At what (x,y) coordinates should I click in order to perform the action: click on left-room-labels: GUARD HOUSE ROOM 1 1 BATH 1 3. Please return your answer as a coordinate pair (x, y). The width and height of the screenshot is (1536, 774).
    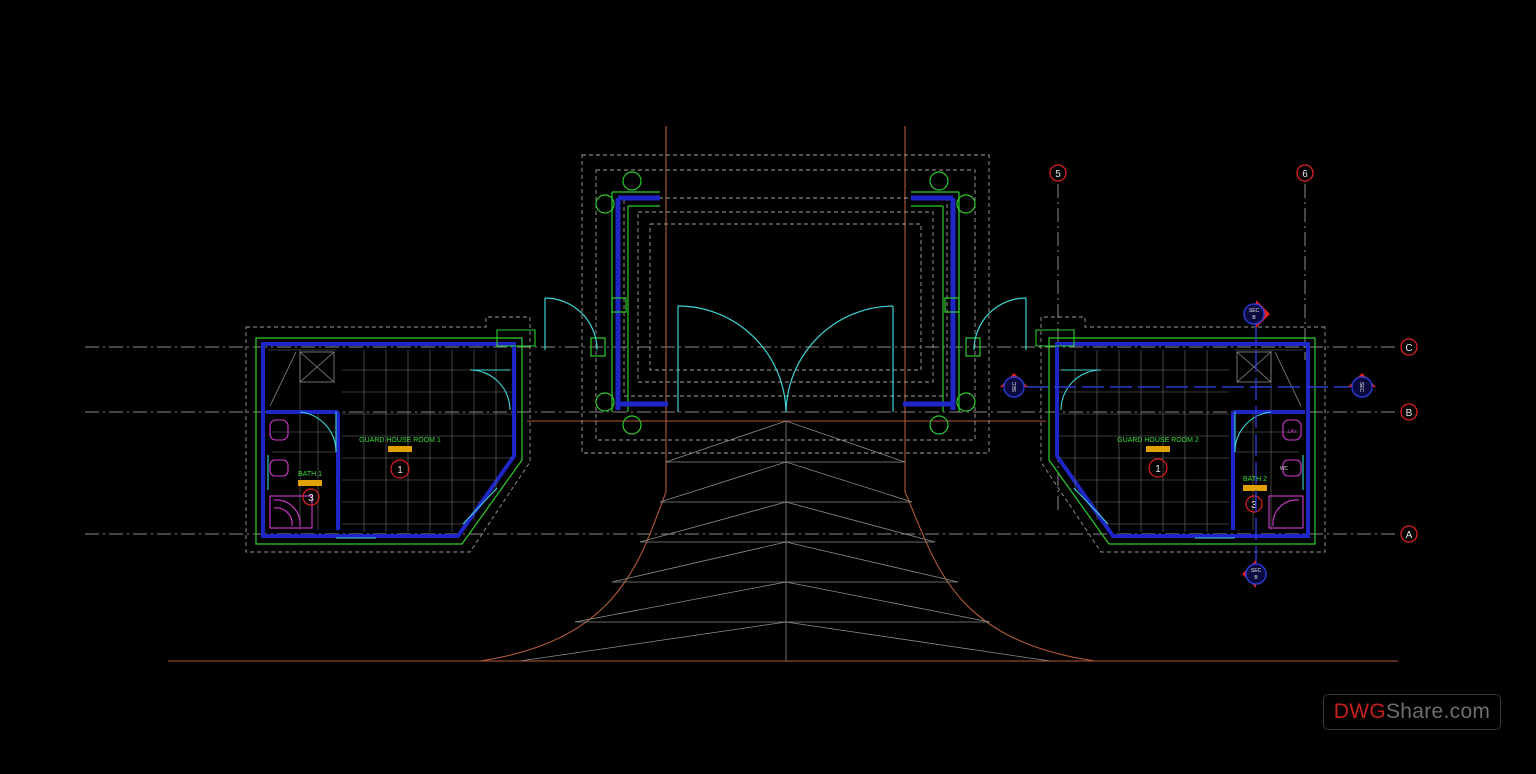
    Looking at the image, I should click on (369, 471).